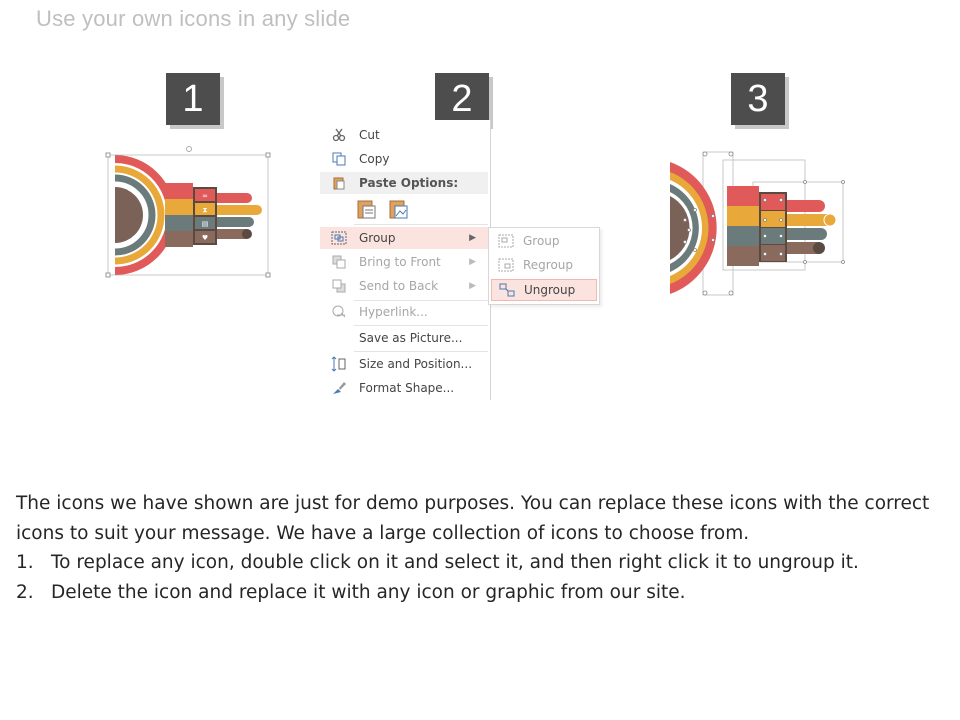  Describe the element at coordinates (25, 562) in the screenshot. I see `list-number: 1.` at that location.